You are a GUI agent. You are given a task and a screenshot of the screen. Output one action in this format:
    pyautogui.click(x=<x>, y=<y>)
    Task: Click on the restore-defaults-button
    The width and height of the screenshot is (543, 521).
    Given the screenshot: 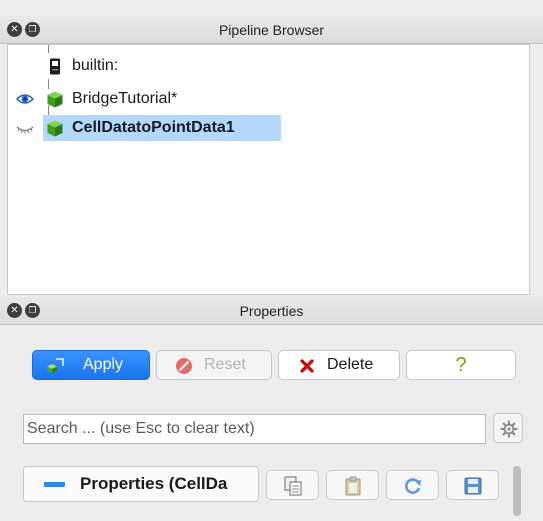 What is the action you would take?
    pyautogui.click(x=412, y=485)
    